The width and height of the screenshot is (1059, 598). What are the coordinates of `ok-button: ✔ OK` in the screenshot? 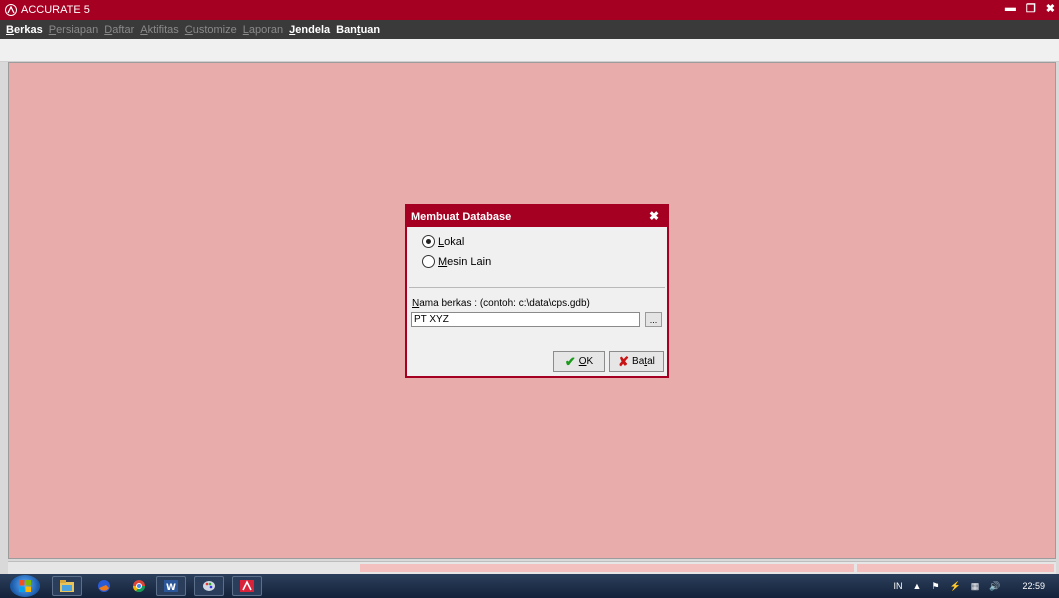 It's located at (579, 361).